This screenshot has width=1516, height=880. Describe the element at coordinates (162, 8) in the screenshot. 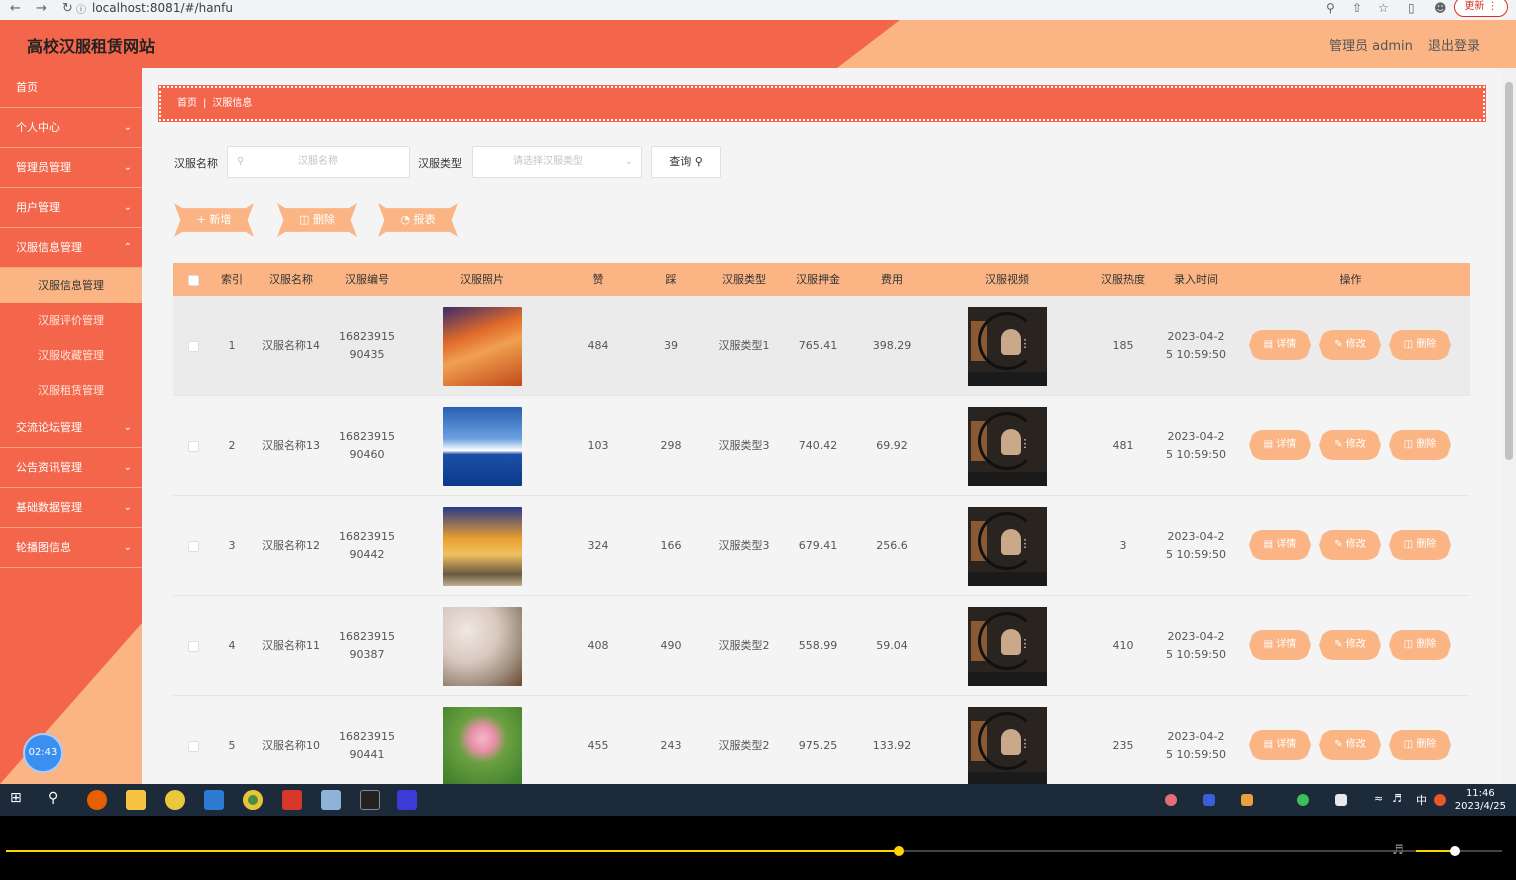

I see `address-bar: localhost:8081/#/hanfu` at that location.